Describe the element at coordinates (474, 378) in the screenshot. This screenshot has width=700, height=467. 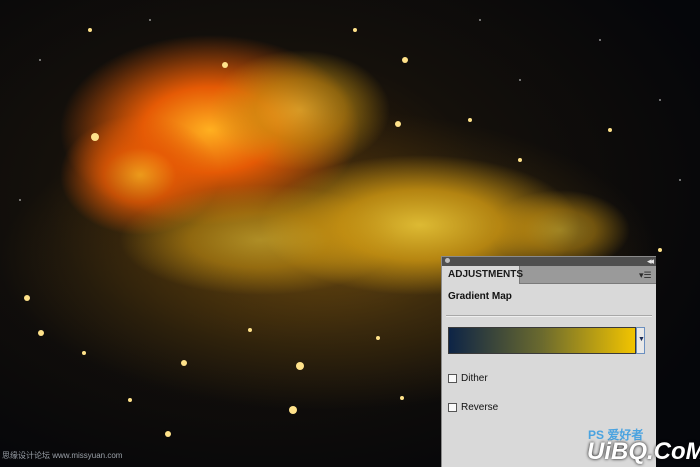
I see `dither-label: Dither` at that location.